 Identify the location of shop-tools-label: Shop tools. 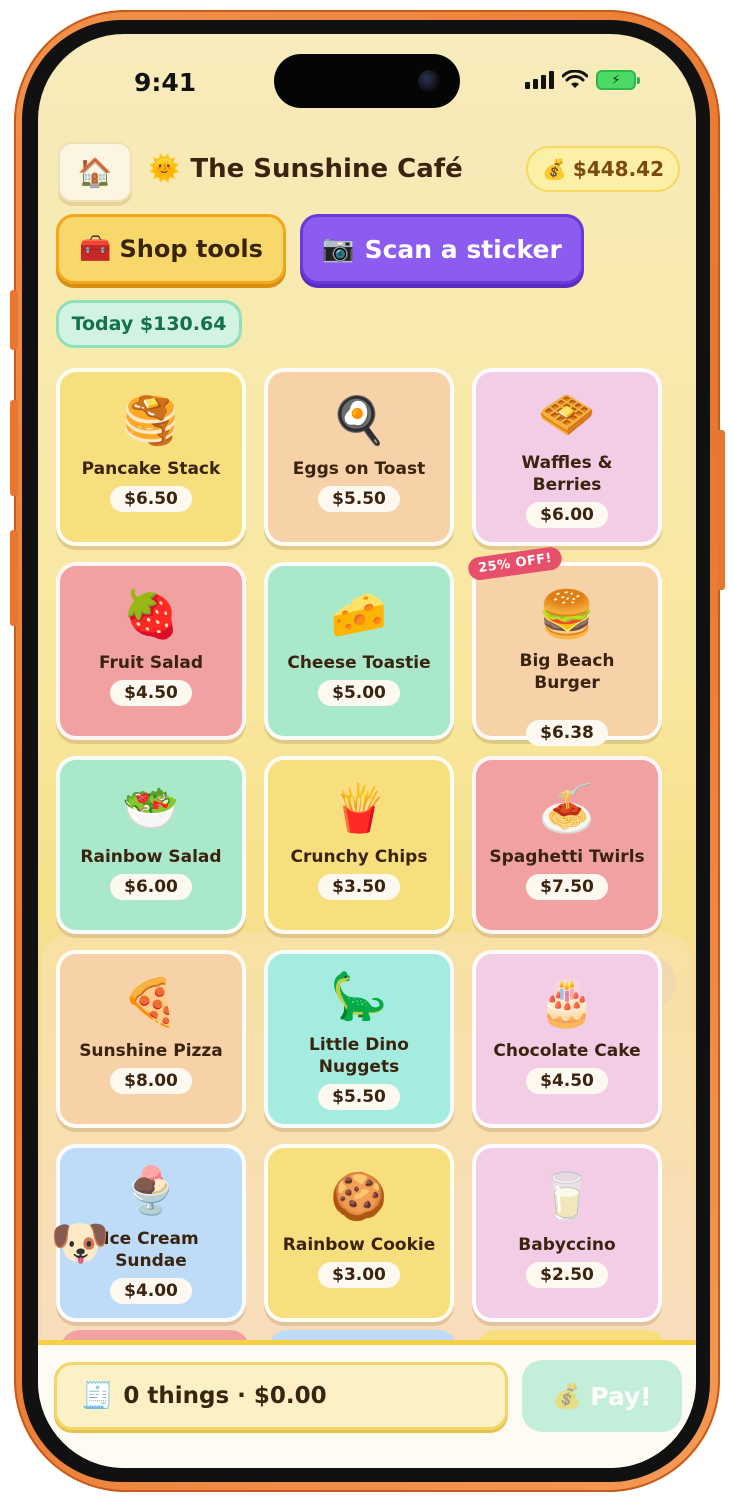
(191, 249).